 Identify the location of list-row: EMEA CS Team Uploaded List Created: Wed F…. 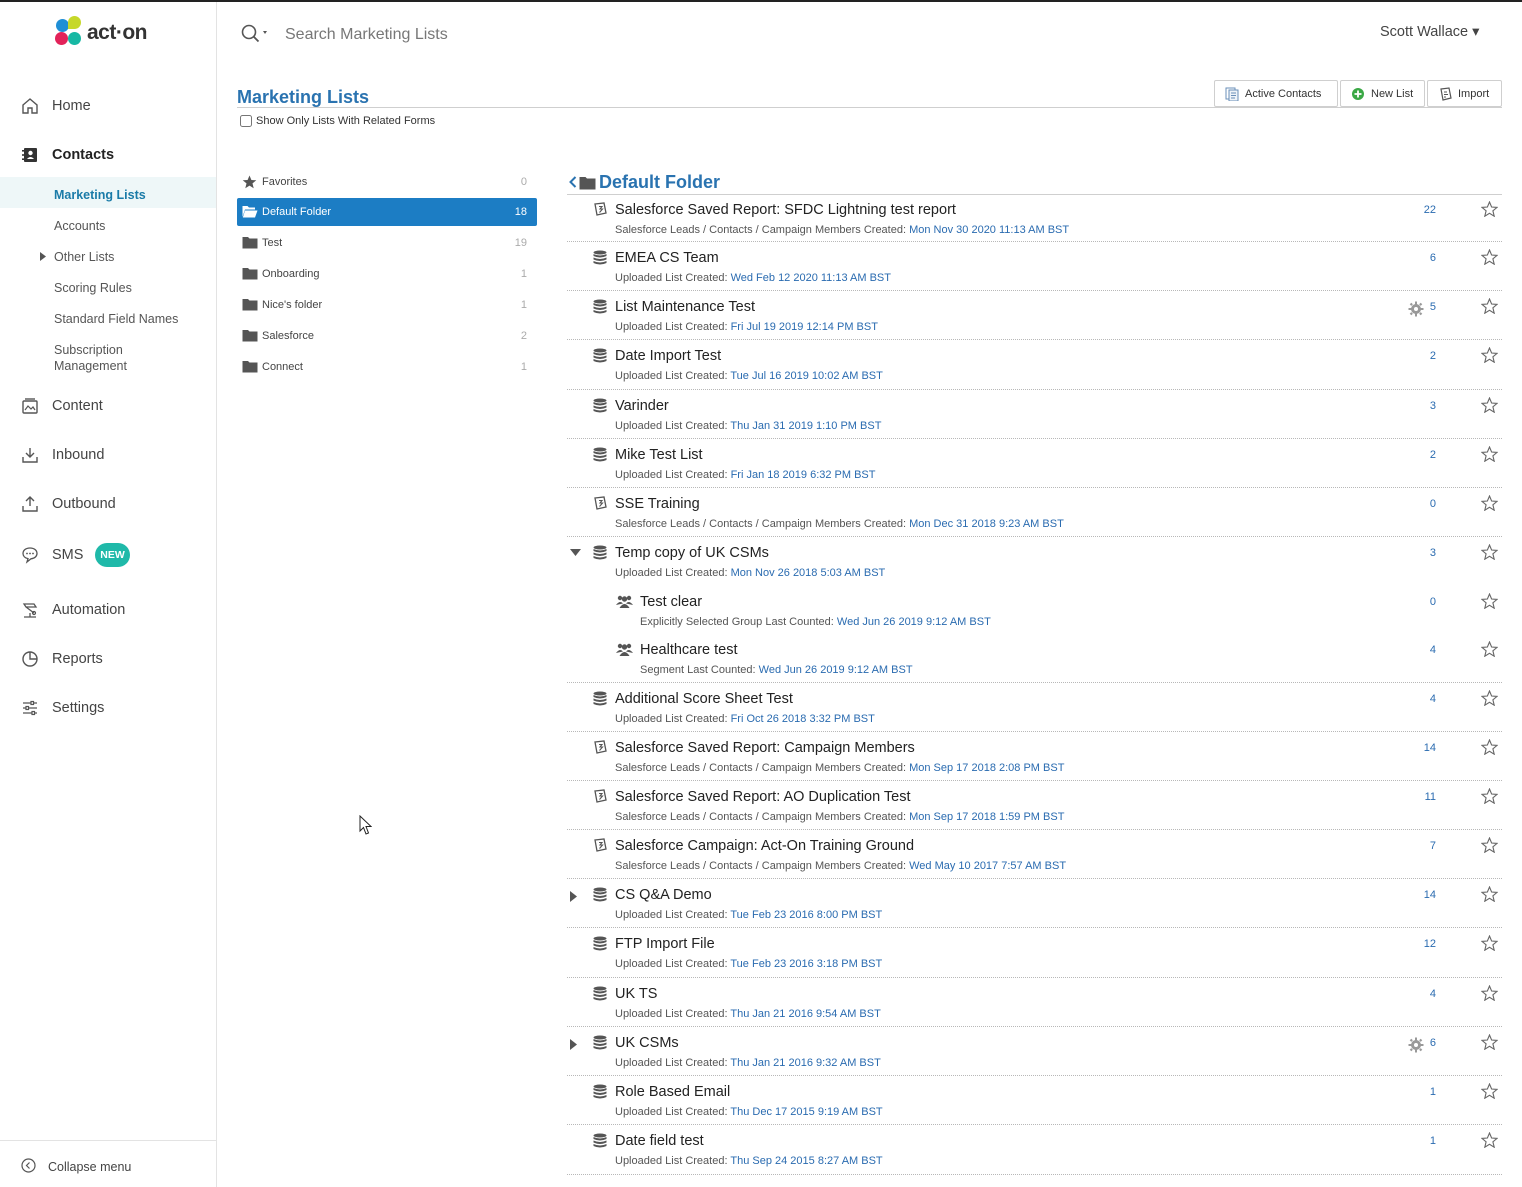
(1034, 267).